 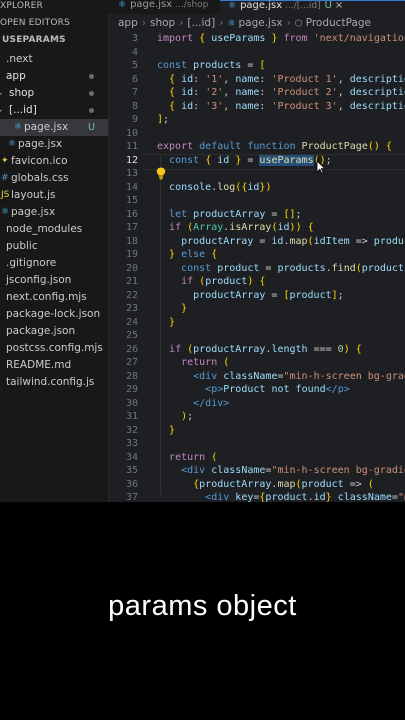 What do you see at coordinates (211, 403) in the screenshot?
I see `code-line: </div>` at bounding box center [211, 403].